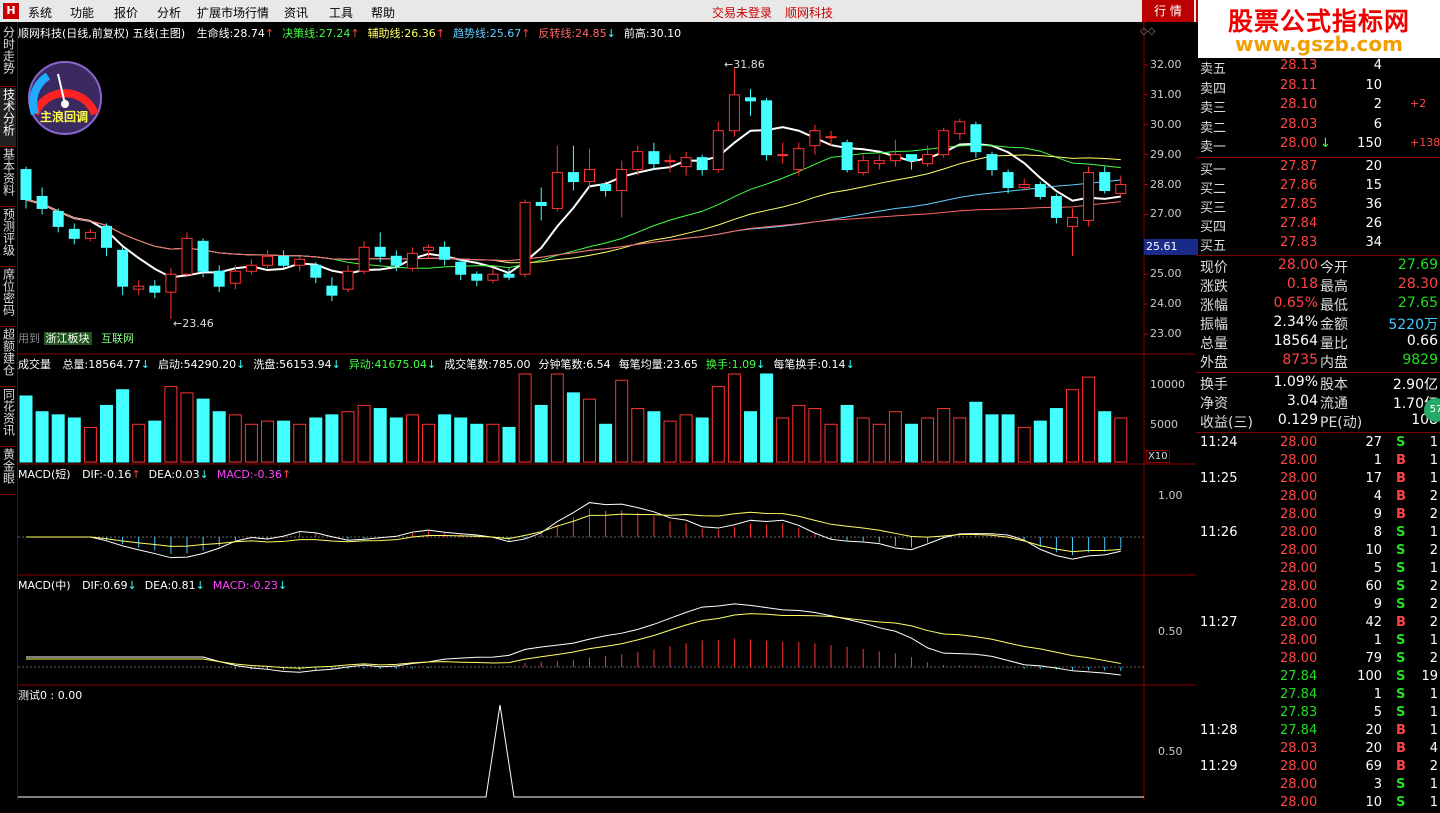 The image size is (1440, 813). I want to click on fund-row-0: 换手 1.09% 股本 2.90亿, so click(1318, 383).